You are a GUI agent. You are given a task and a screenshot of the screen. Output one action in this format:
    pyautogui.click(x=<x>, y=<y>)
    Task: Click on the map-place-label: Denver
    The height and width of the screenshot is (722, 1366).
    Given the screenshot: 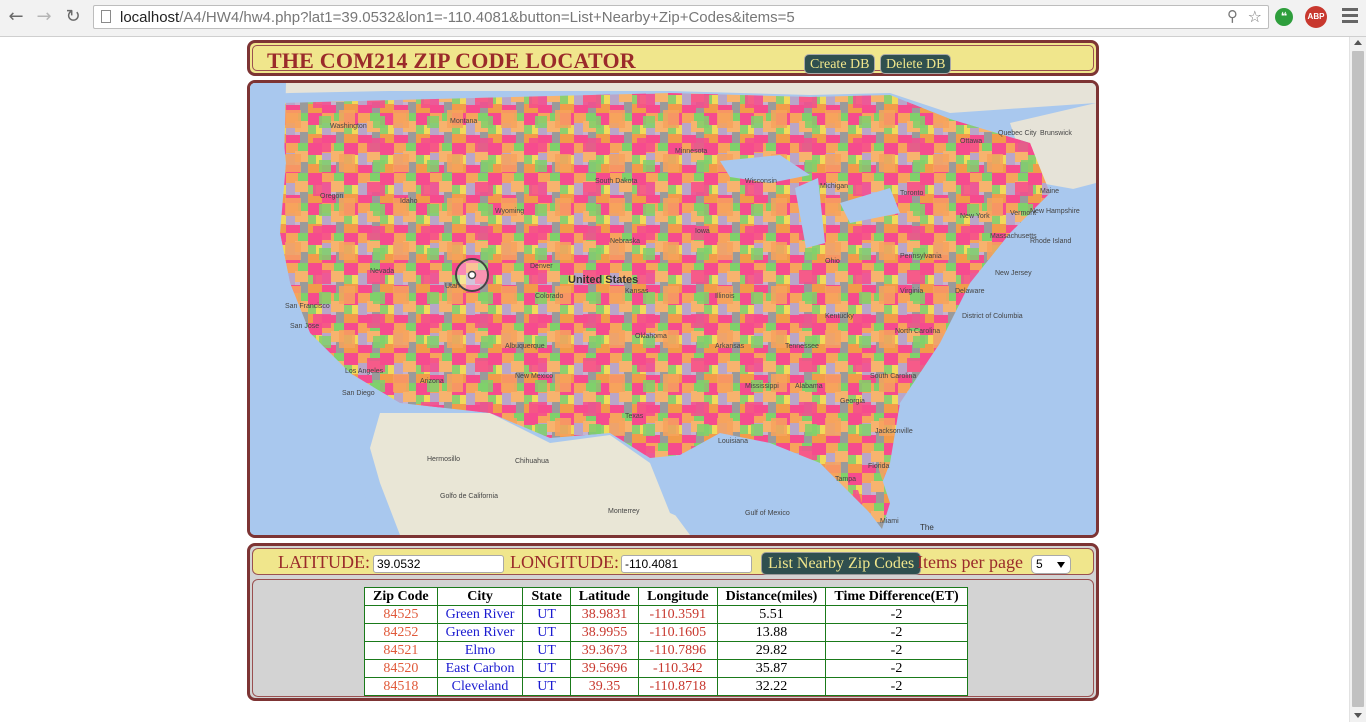 What is the action you would take?
    pyautogui.click(x=541, y=266)
    